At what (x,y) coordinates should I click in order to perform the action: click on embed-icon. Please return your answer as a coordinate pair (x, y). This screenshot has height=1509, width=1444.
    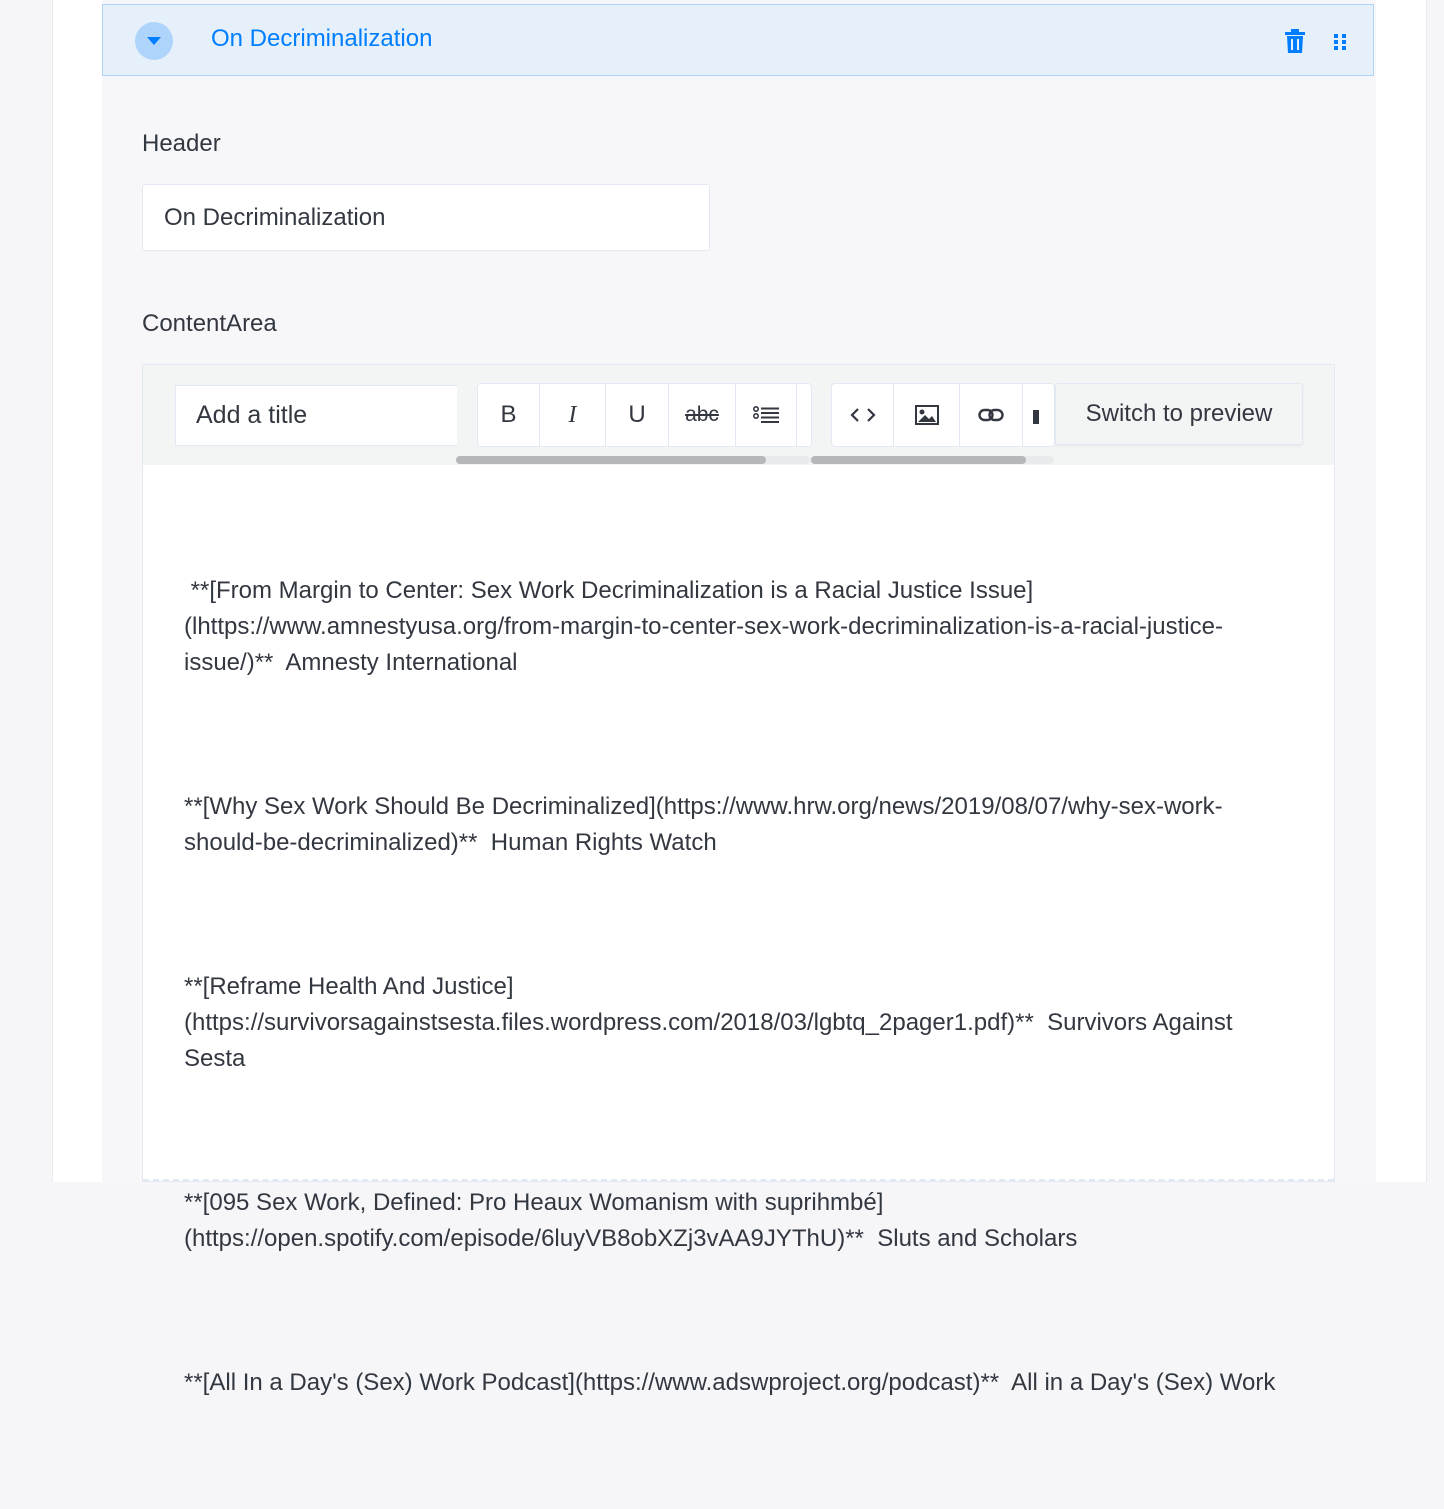
    Looking at the image, I should click on (1036, 417).